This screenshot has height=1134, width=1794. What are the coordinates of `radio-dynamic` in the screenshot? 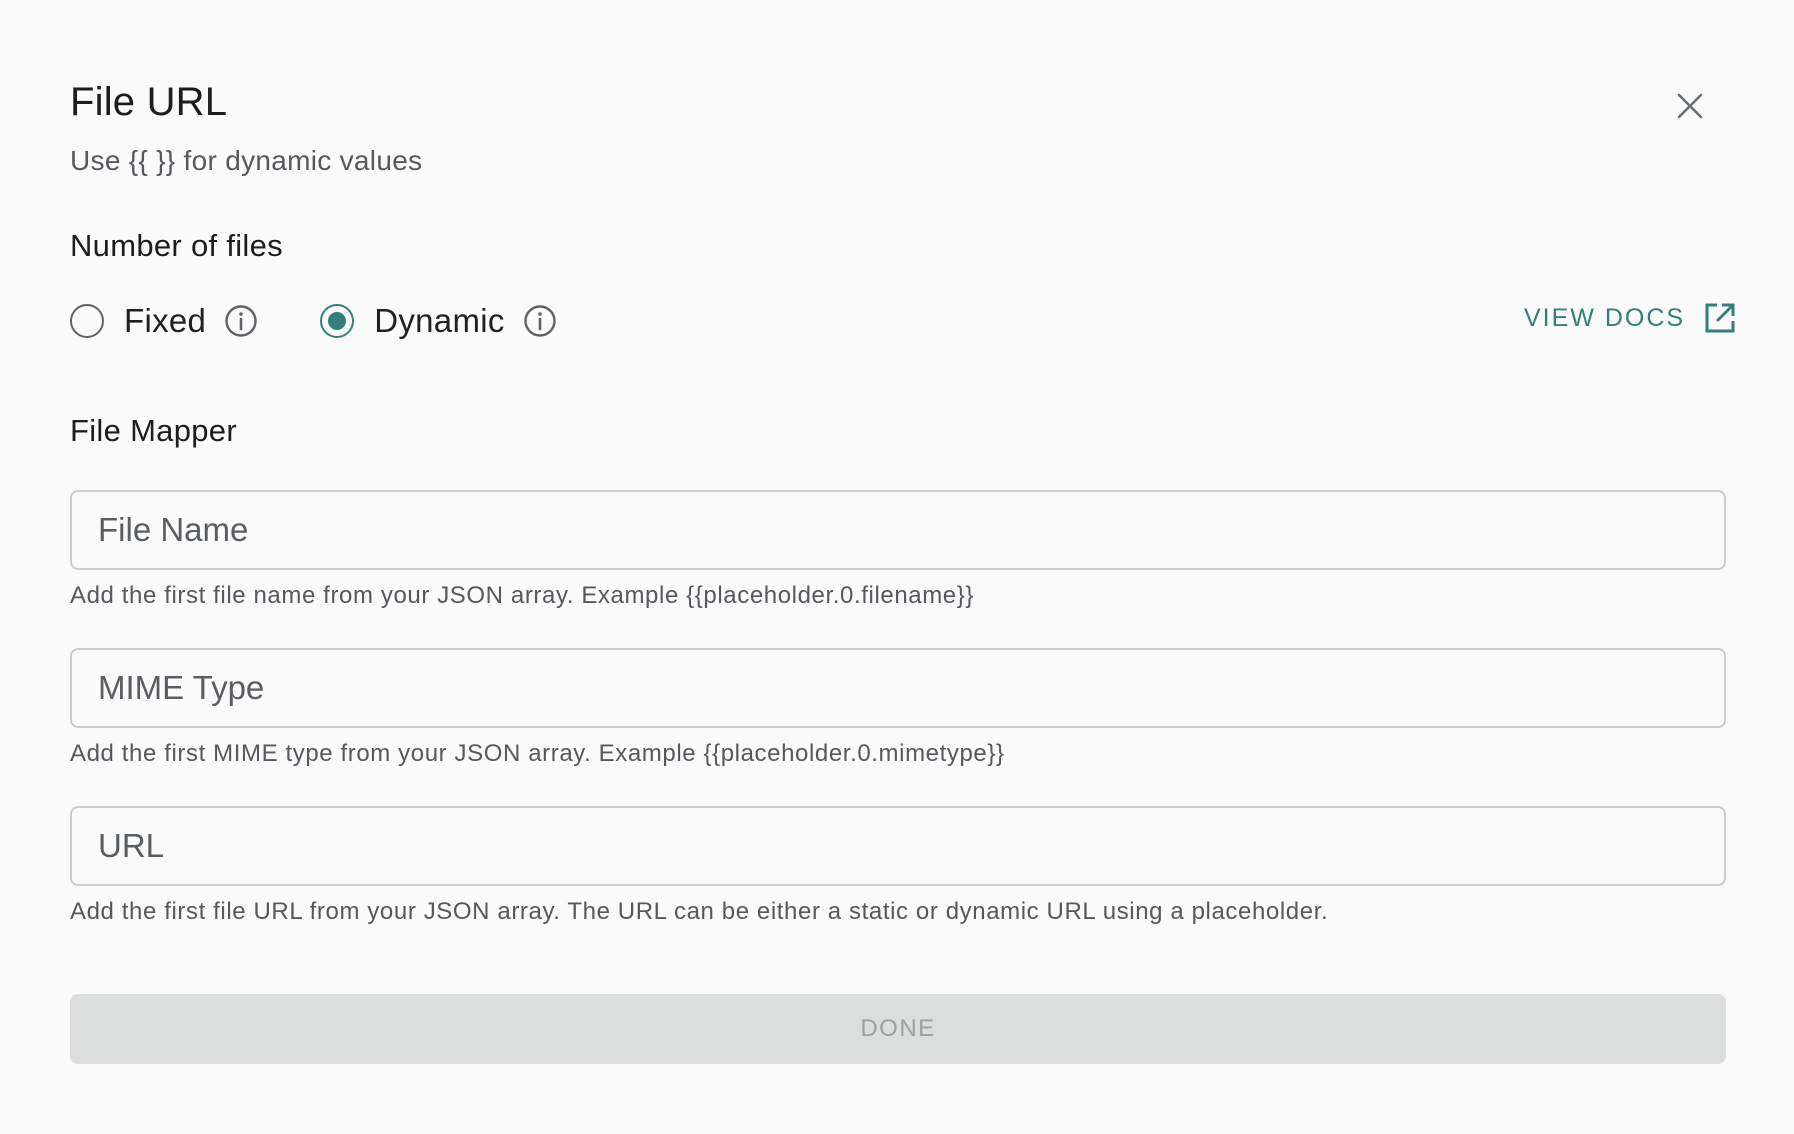 It's located at (337, 321).